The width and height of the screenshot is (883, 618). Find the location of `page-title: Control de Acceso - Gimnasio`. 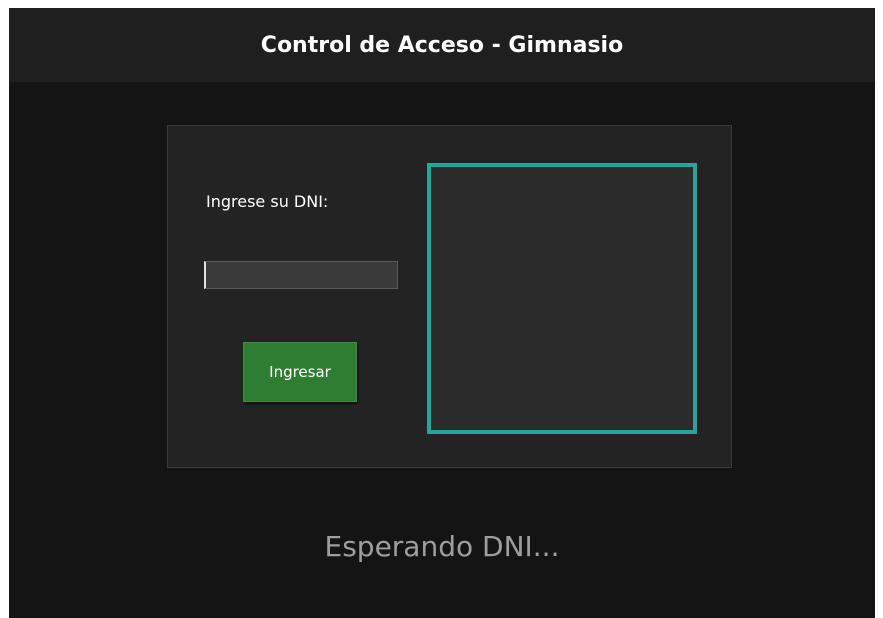

page-title: Control de Acceso - Gimnasio is located at coordinates (442, 45).